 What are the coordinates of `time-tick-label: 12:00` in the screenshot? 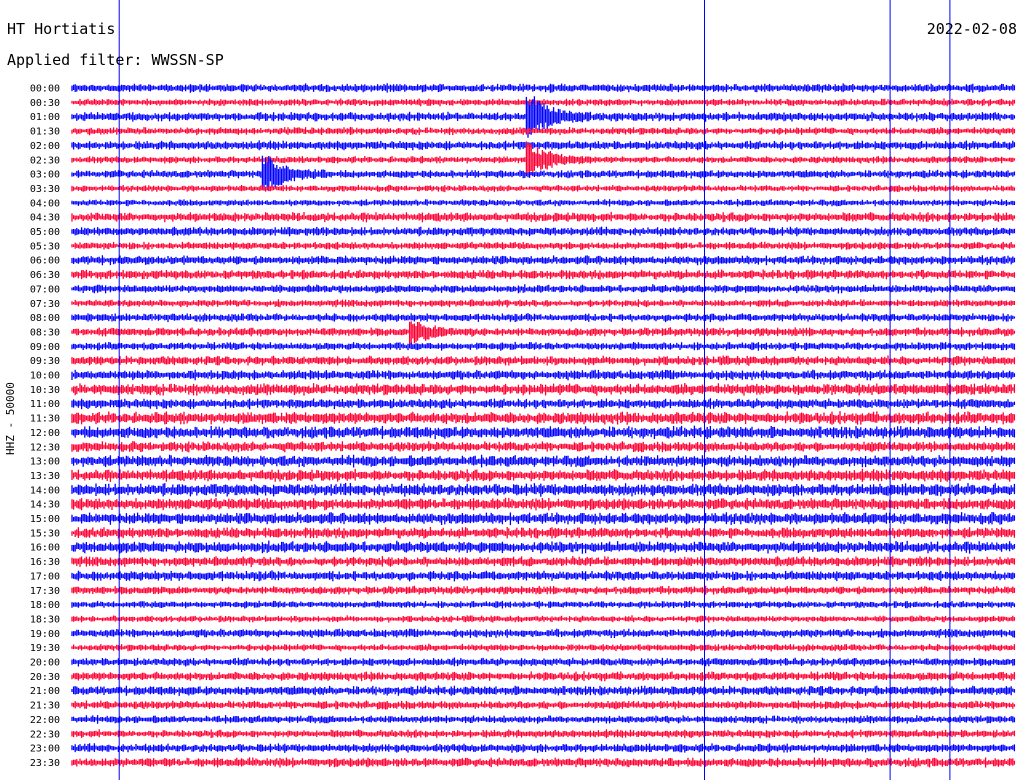 It's located at (45, 433).